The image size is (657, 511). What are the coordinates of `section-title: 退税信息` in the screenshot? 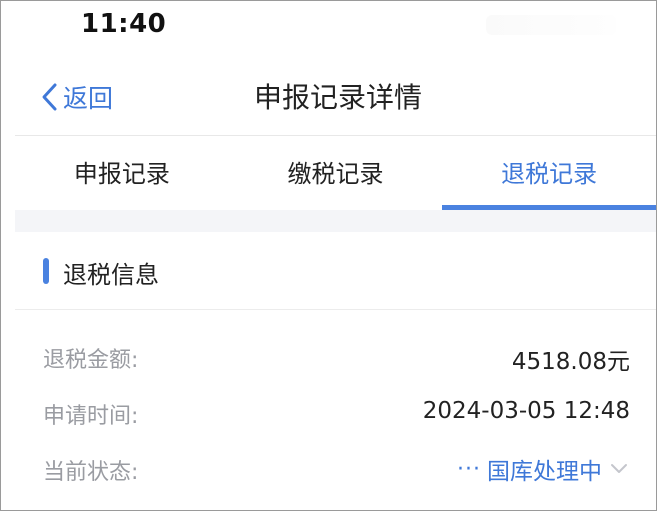 It's located at (111, 275).